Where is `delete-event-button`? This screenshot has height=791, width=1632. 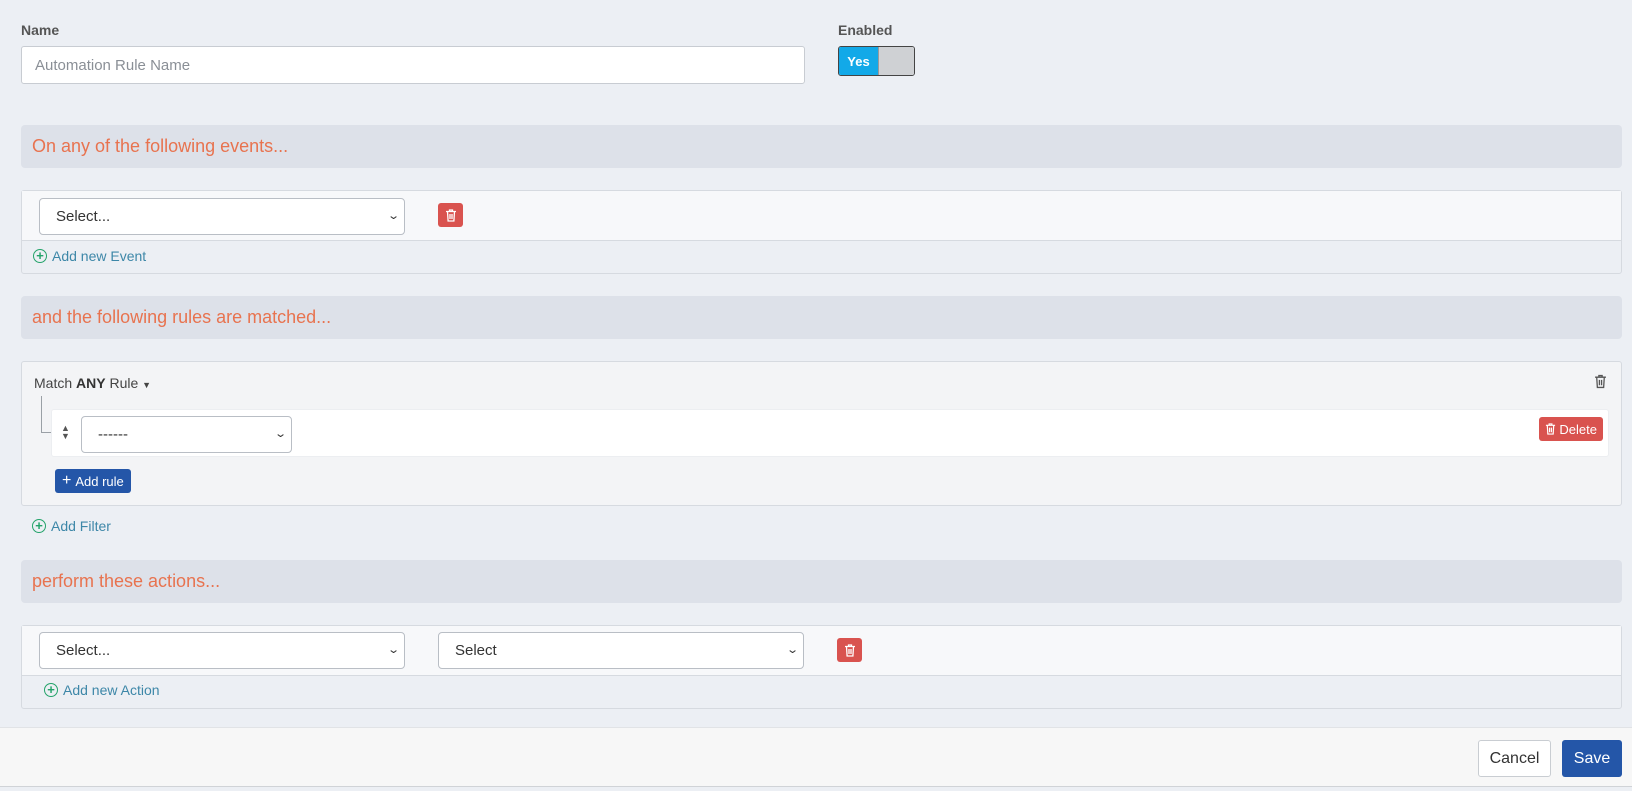 delete-event-button is located at coordinates (450, 215).